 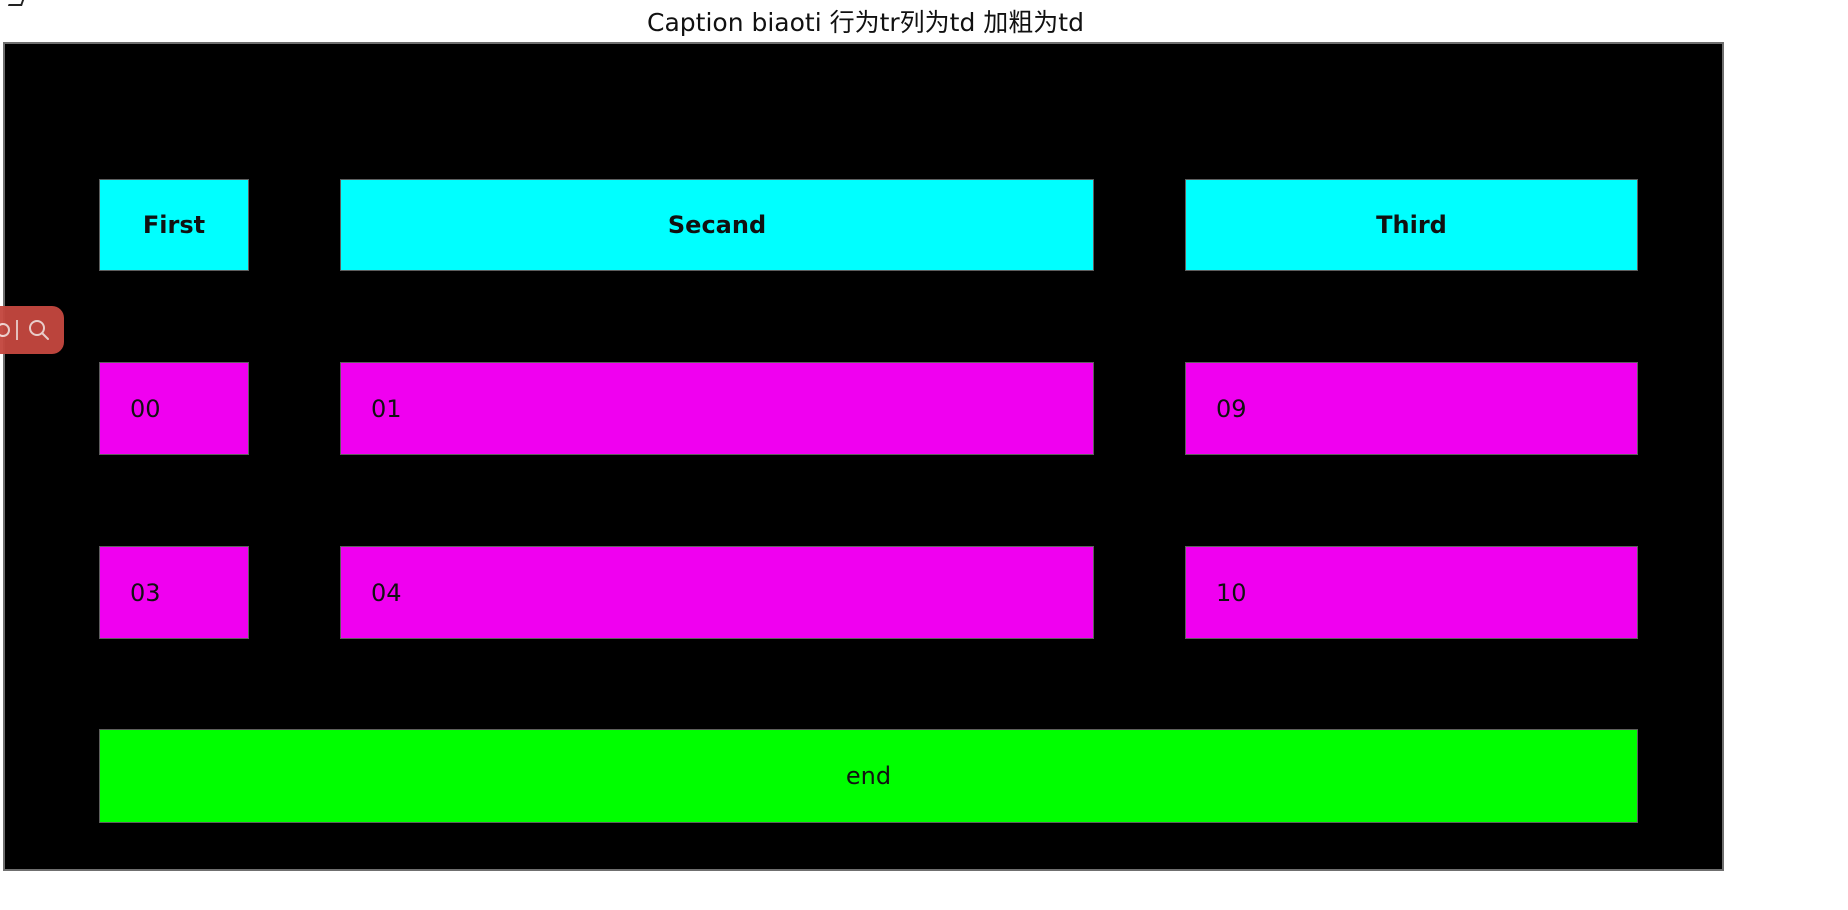 I want to click on toolbar-separator, so click(x=17, y=330).